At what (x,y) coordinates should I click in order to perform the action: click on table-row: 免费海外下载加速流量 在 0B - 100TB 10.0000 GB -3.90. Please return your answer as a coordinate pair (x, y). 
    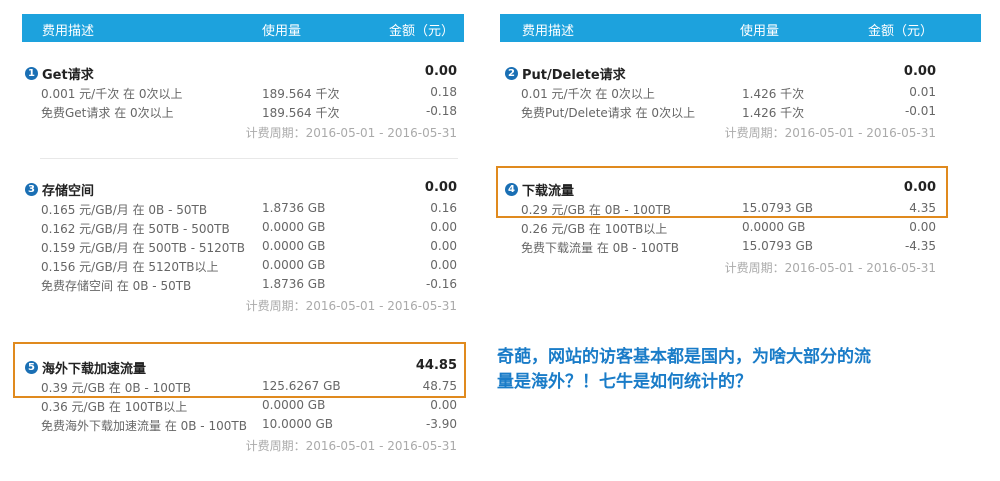
    Looking at the image, I should click on (249, 425).